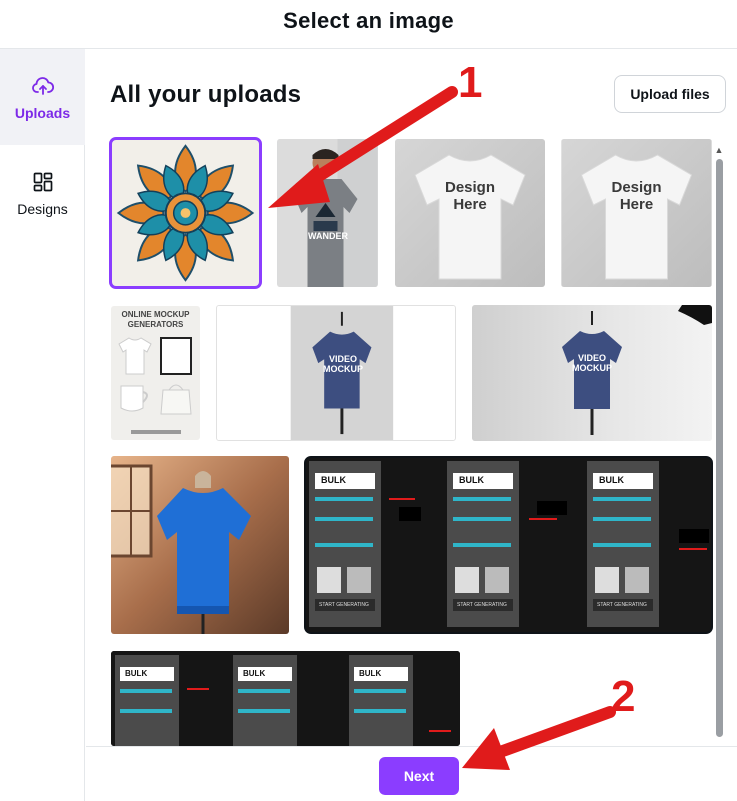 The width and height of the screenshot is (737, 801). What do you see at coordinates (670, 94) in the screenshot?
I see `upload-files-button: Upload files` at bounding box center [670, 94].